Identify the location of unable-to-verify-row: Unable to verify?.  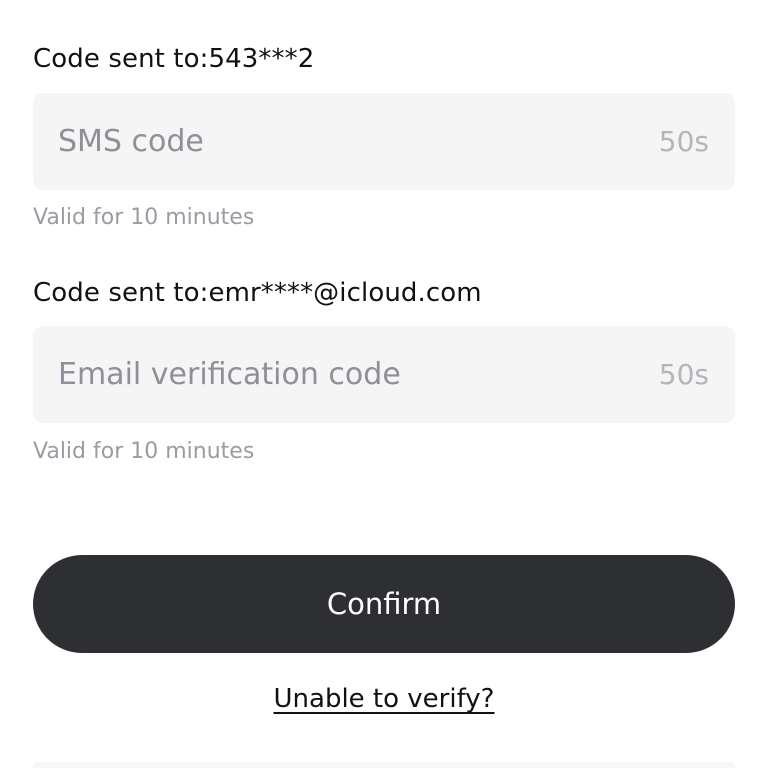
(384, 699).